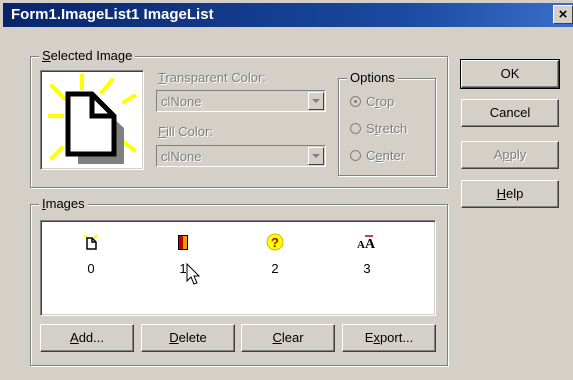 This screenshot has height=380, width=573. What do you see at coordinates (367, 254) in the screenshot?
I see `image-item-3: A A 3` at bounding box center [367, 254].